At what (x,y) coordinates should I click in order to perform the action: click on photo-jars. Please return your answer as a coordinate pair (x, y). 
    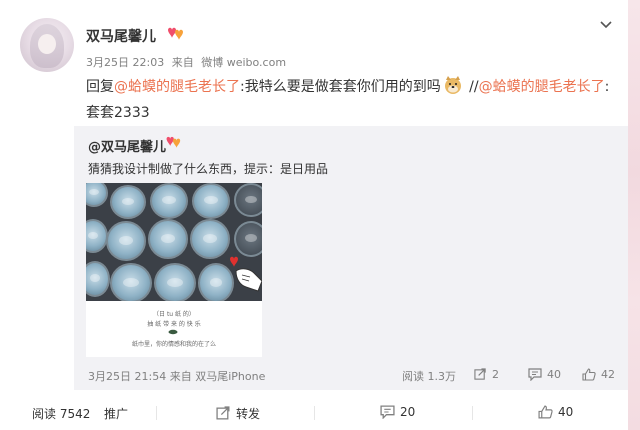
    Looking at the image, I should click on (174, 243).